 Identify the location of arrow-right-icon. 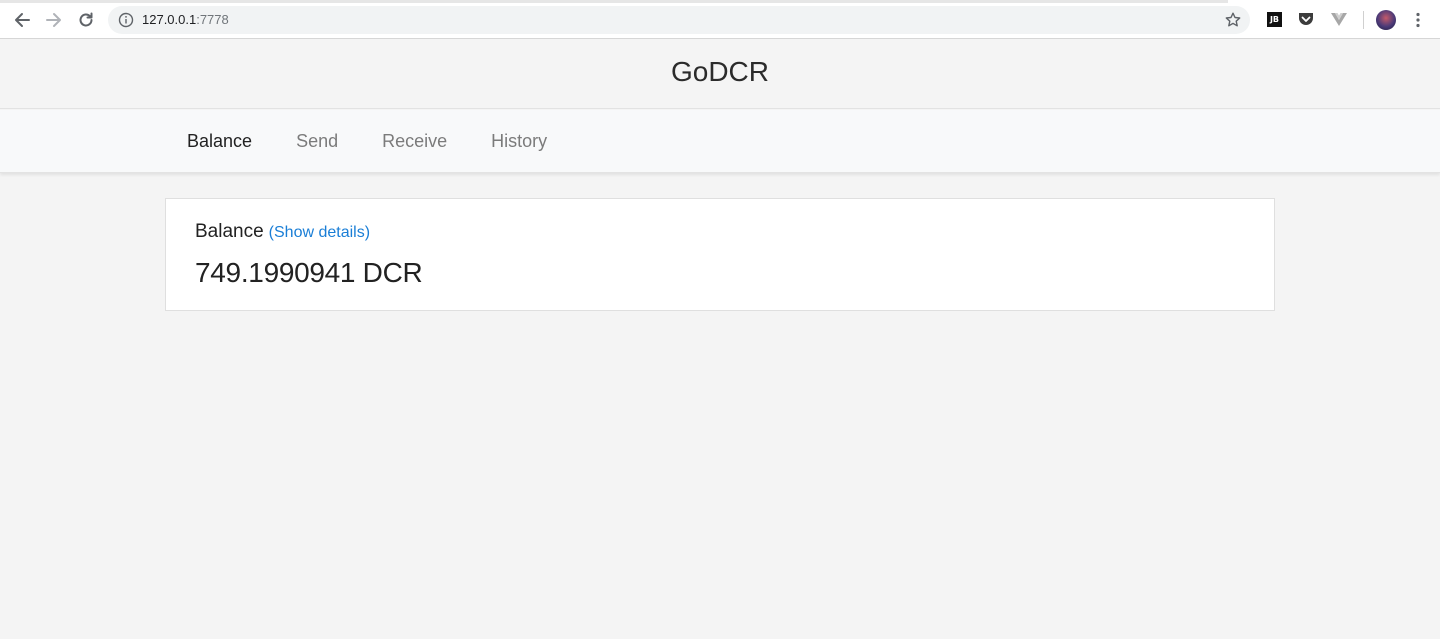
(53, 20).